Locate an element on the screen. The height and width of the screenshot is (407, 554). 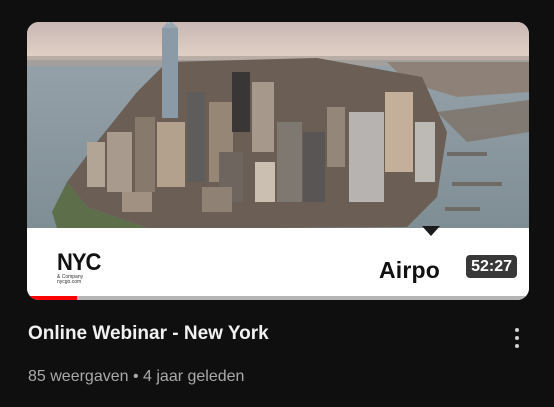
view-count: 85 weergaven is located at coordinates (78, 376).